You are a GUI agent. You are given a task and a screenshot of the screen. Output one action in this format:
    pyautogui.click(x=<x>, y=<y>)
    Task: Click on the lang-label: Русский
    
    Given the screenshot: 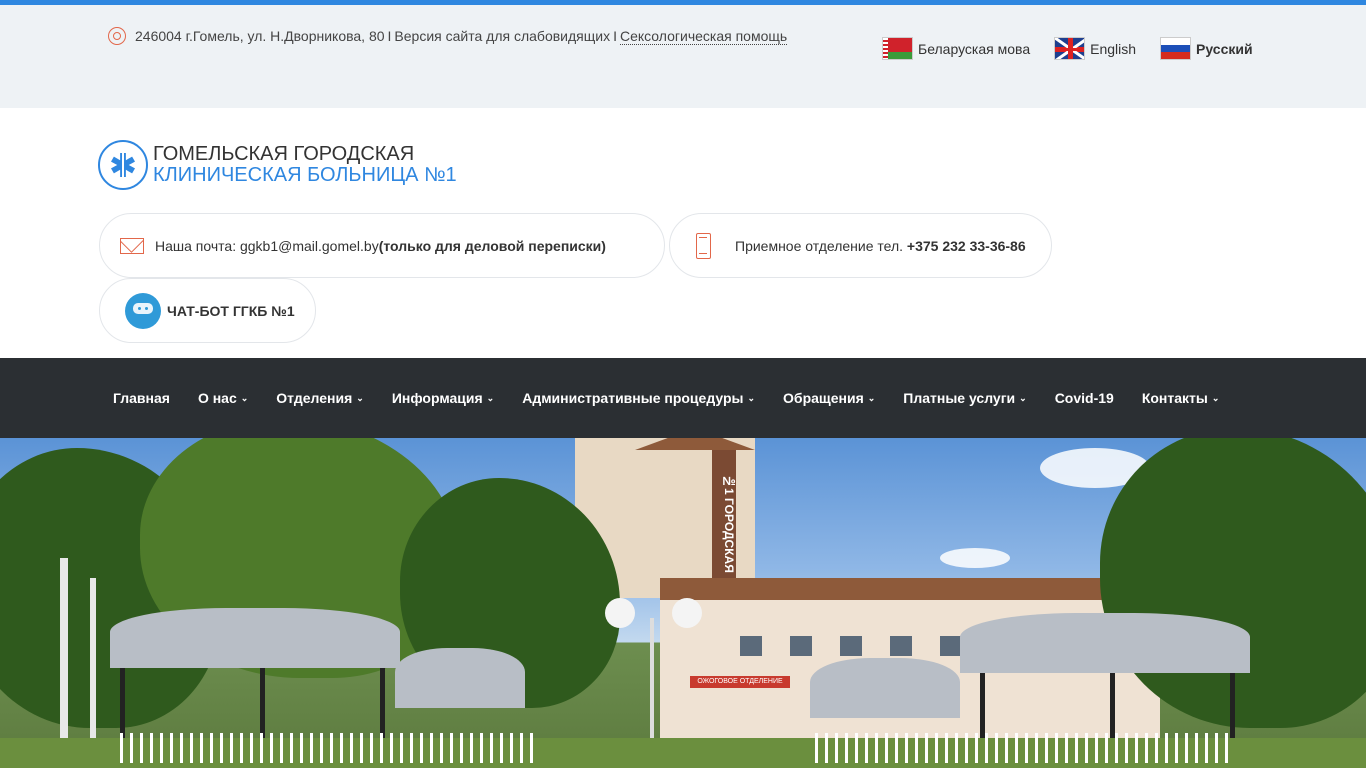 What is the action you would take?
    pyautogui.click(x=1224, y=48)
    